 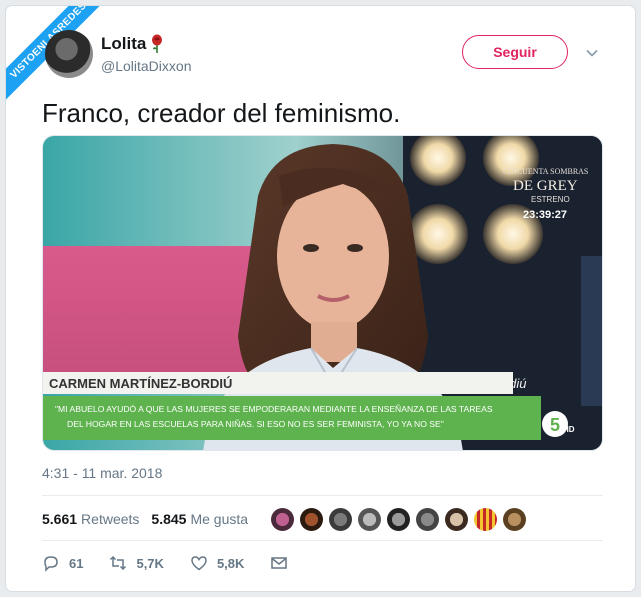 What do you see at coordinates (322, 495) in the screenshot?
I see `divider-top` at bounding box center [322, 495].